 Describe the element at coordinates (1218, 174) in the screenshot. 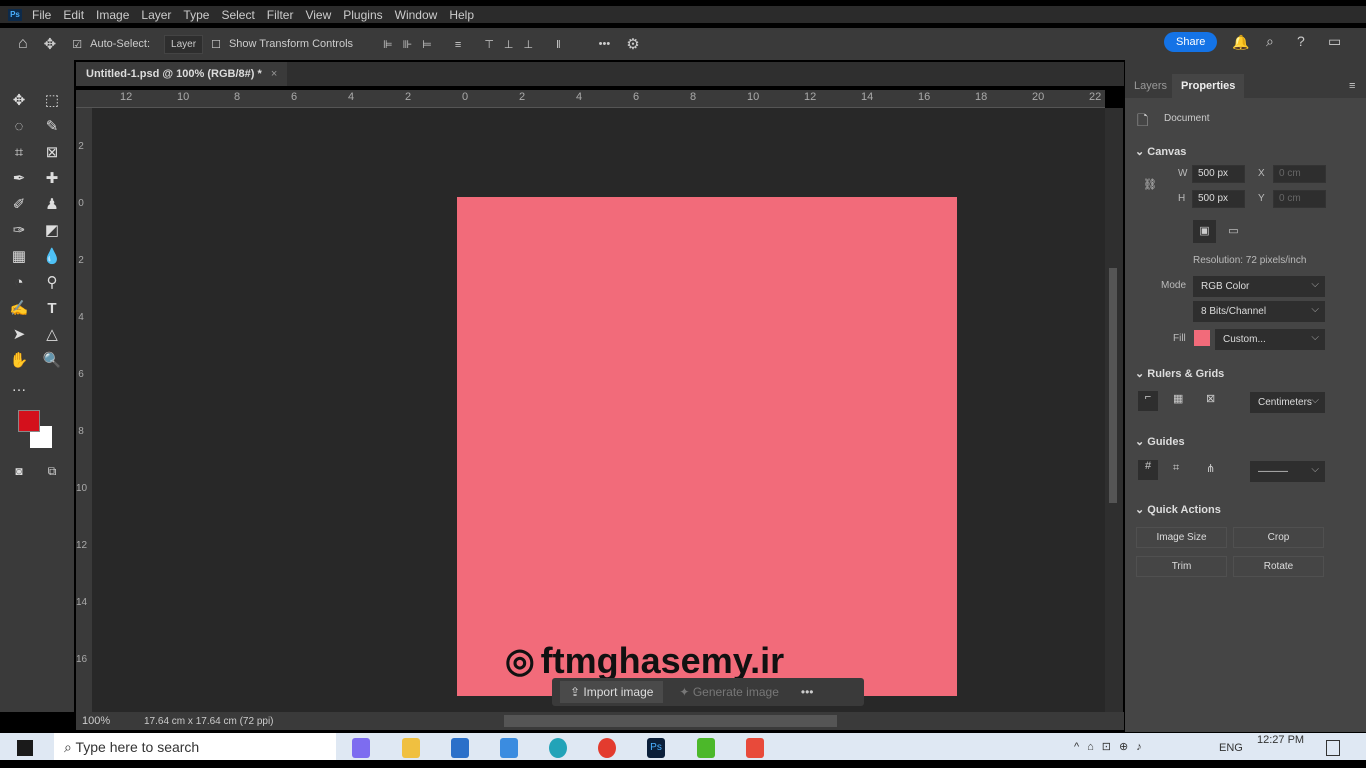

I see `width-field: 500 px` at that location.